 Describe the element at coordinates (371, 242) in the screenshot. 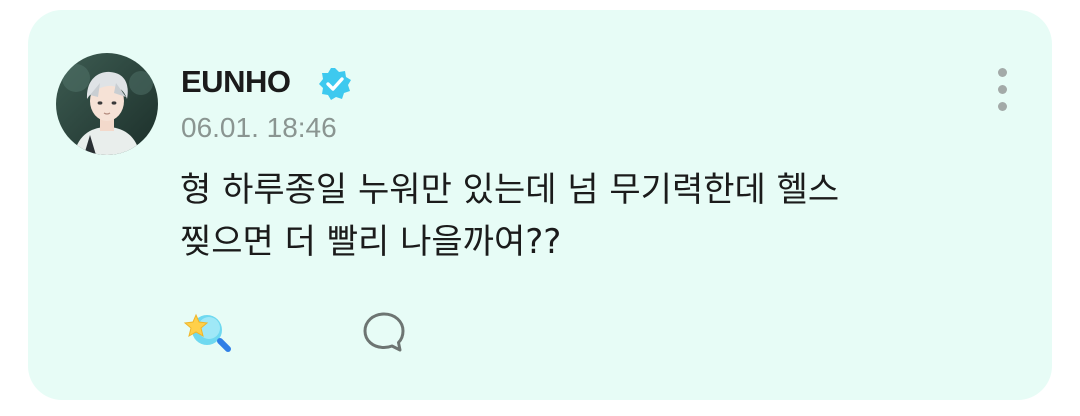

I see `post-text-line: 찢으면 더 빨리 나을까여??` at that location.